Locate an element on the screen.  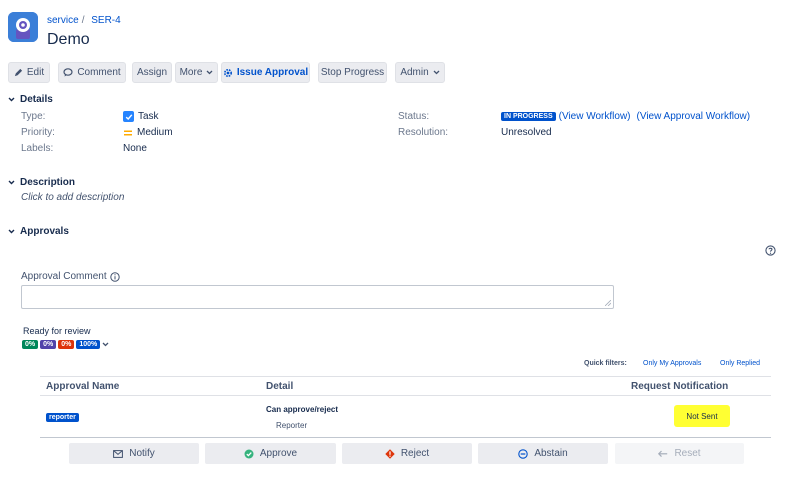
priority-medium-icon is located at coordinates (128, 132).